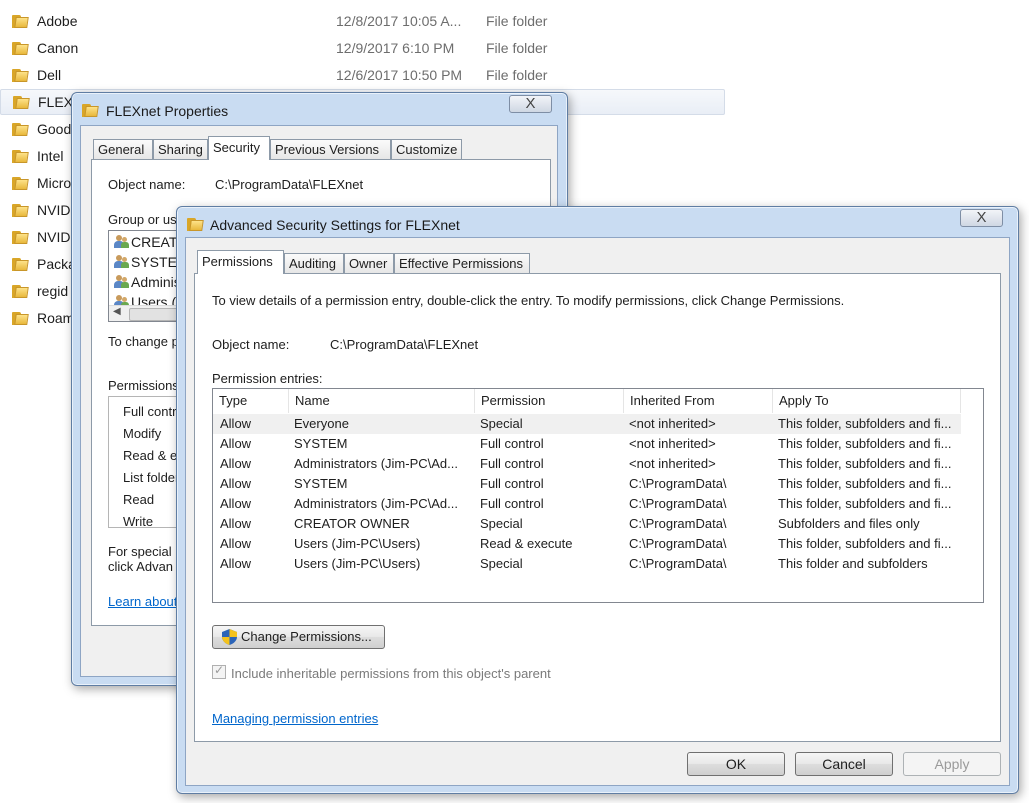 Image resolution: width=1029 pixels, height=803 pixels. Describe the element at coordinates (240, 262) in the screenshot. I see `tab-permissions: Permissions` at that location.